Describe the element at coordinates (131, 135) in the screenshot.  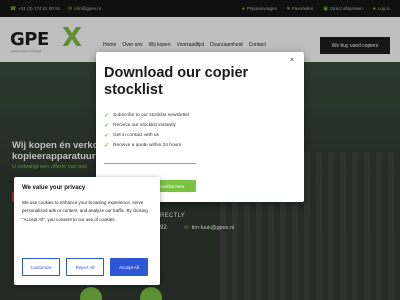
I see `list-item: ✓ Get in contact with us` at that location.